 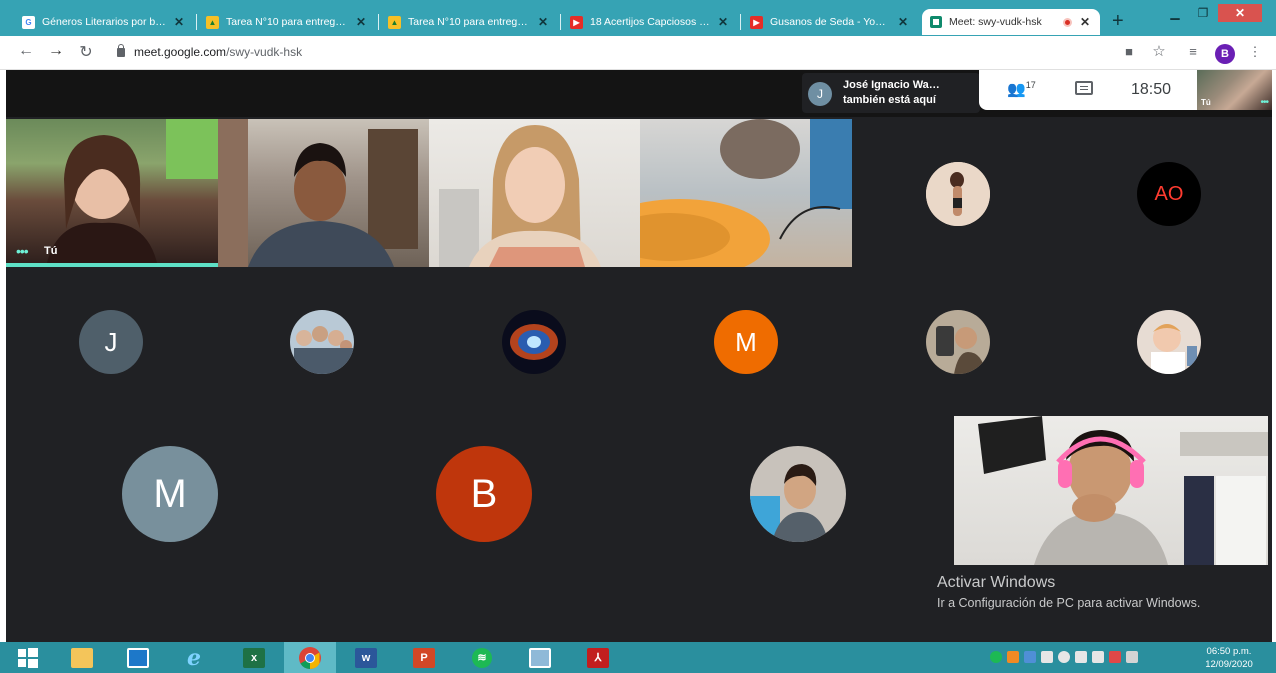 I want to click on video-tile-self: ••• Tú, so click(x=112, y=193).